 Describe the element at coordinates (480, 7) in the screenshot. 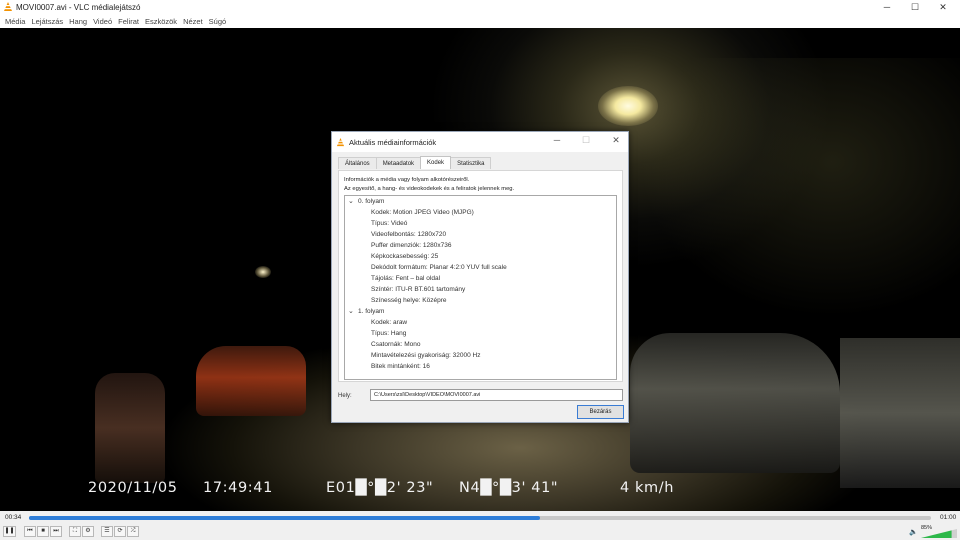

I see `title-bar: MOVI0007.avi - VLC médialejátszó ─ ☐ ✕` at that location.